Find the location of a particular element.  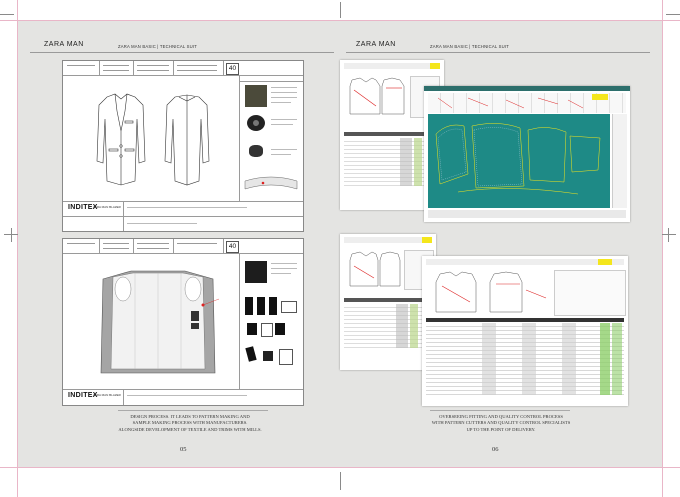

blazer-technical-drawing is located at coordinates (153, 139).